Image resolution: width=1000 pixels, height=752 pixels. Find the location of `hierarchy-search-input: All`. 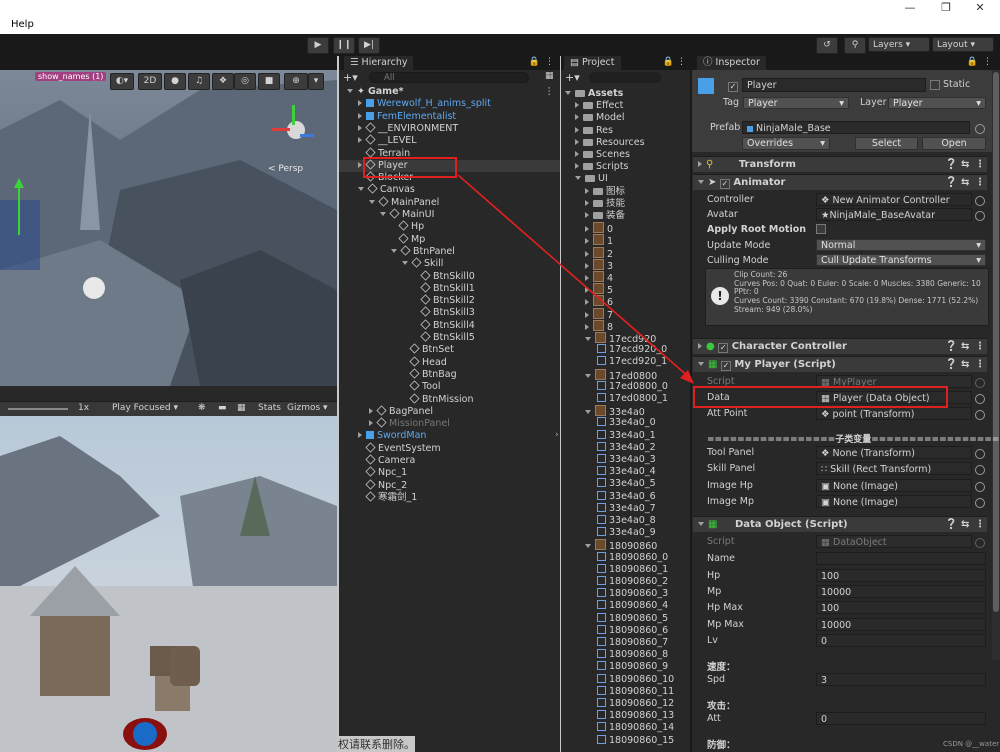

hierarchy-search-input: All is located at coordinates (449, 77).